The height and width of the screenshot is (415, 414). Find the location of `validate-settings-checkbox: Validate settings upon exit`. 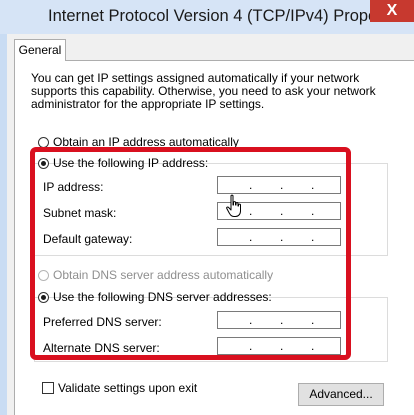

validate-settings-checkbox: Validate settings upon exit is located at coordinates (119, 388).